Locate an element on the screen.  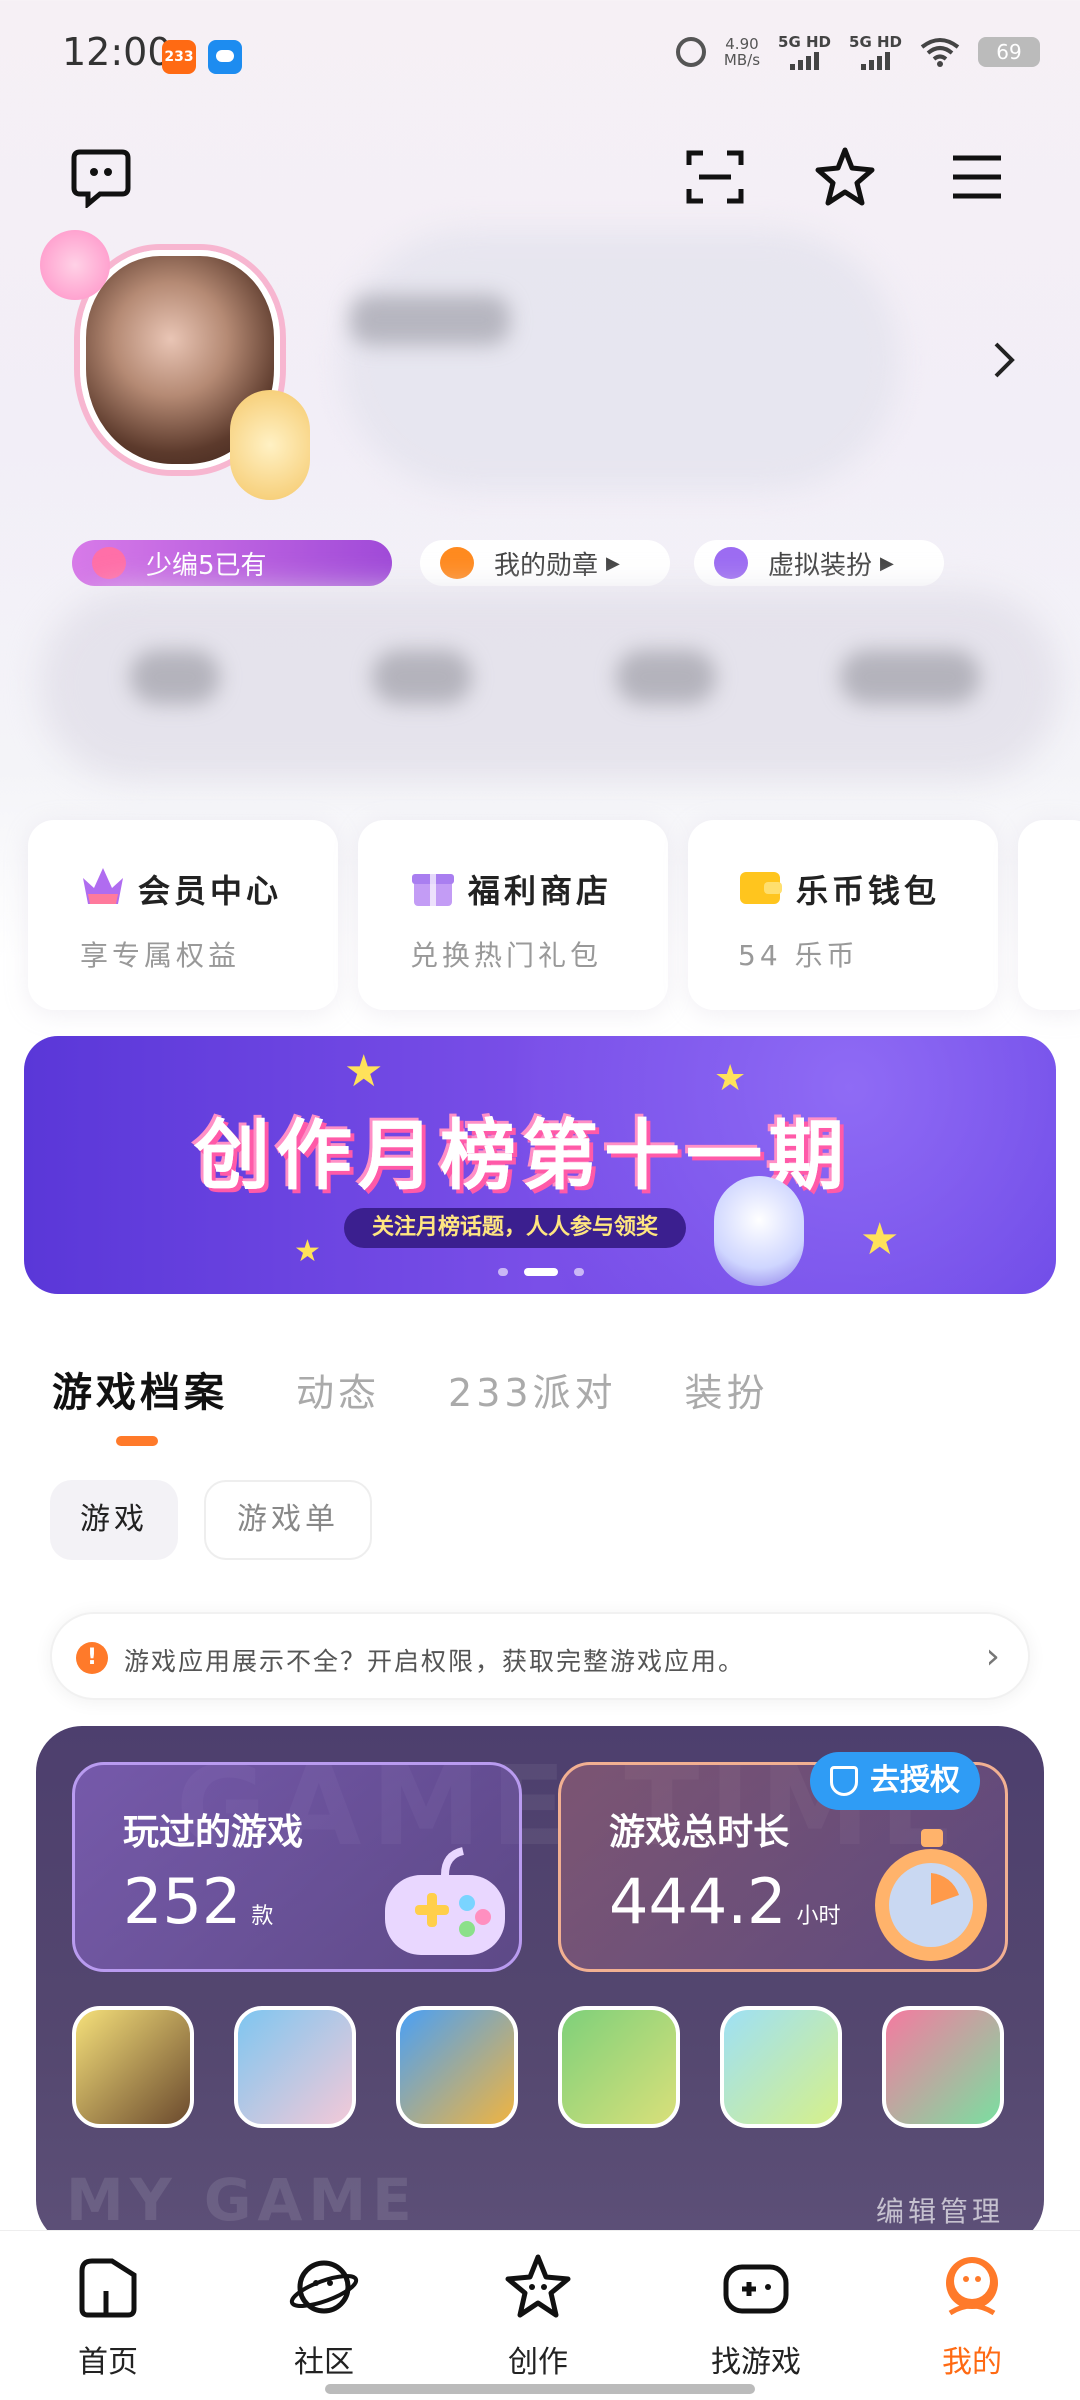
signal-2: 5G HD is located at coordinates (875, 52).